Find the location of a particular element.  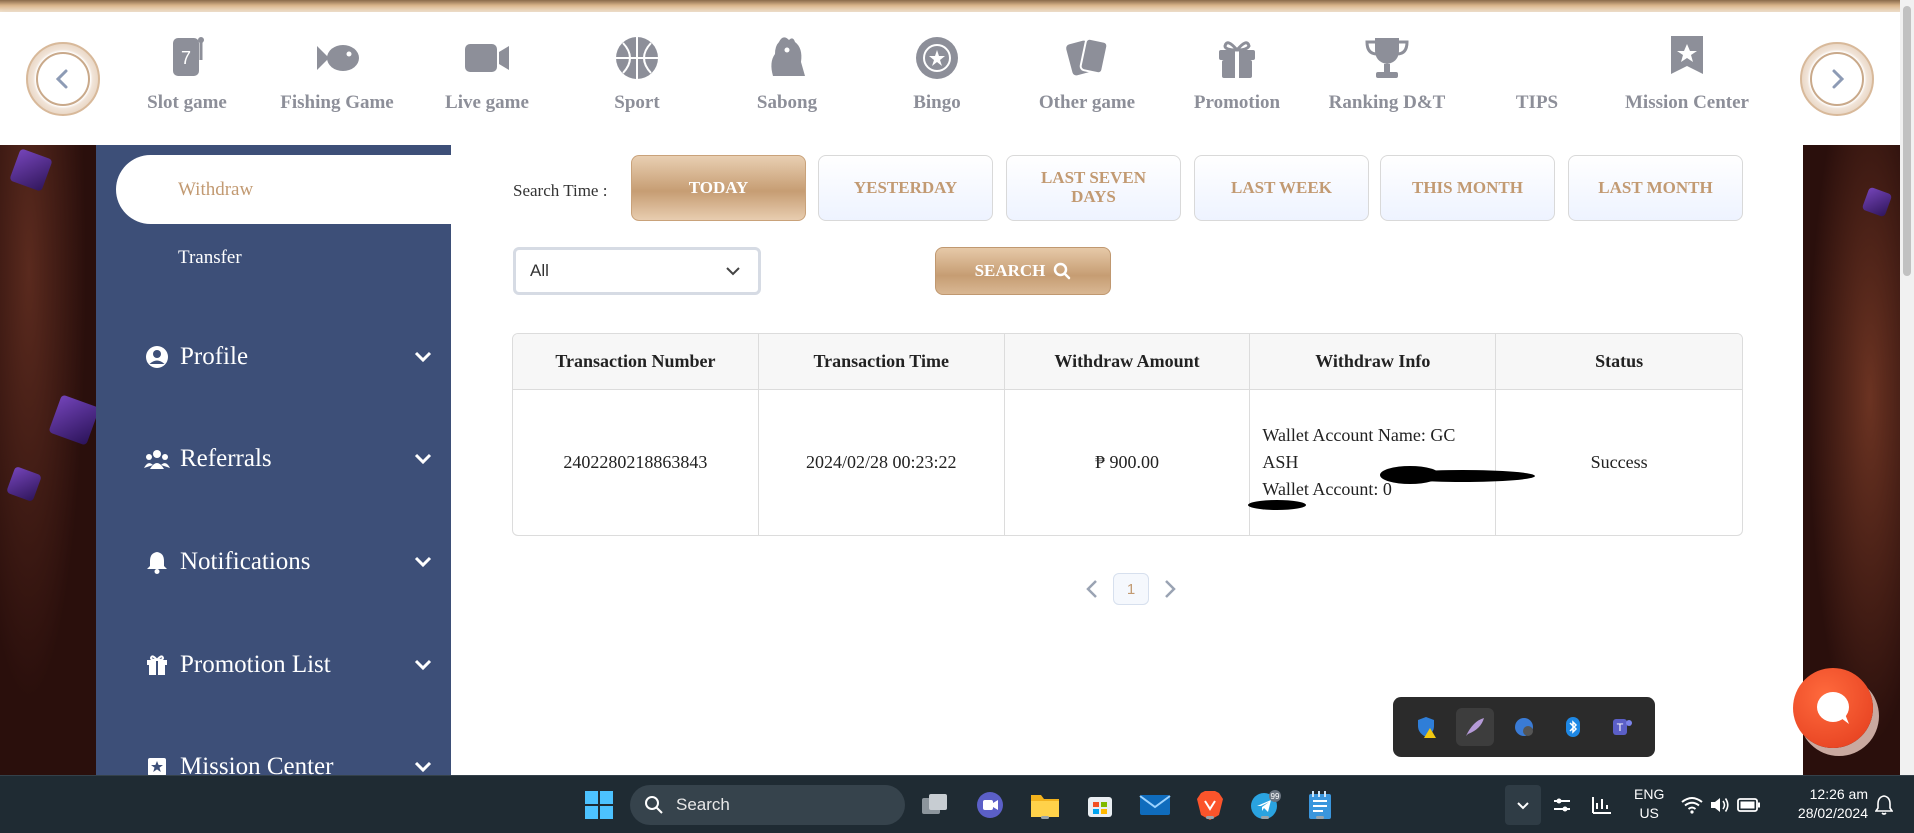

language-indicator: ENG US is located at coordinates (1649, 804).